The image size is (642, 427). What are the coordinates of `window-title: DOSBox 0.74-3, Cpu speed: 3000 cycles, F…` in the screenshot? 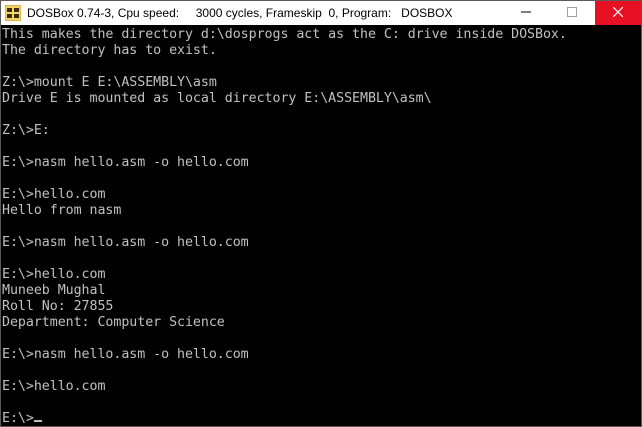 It's located at (240, 13).